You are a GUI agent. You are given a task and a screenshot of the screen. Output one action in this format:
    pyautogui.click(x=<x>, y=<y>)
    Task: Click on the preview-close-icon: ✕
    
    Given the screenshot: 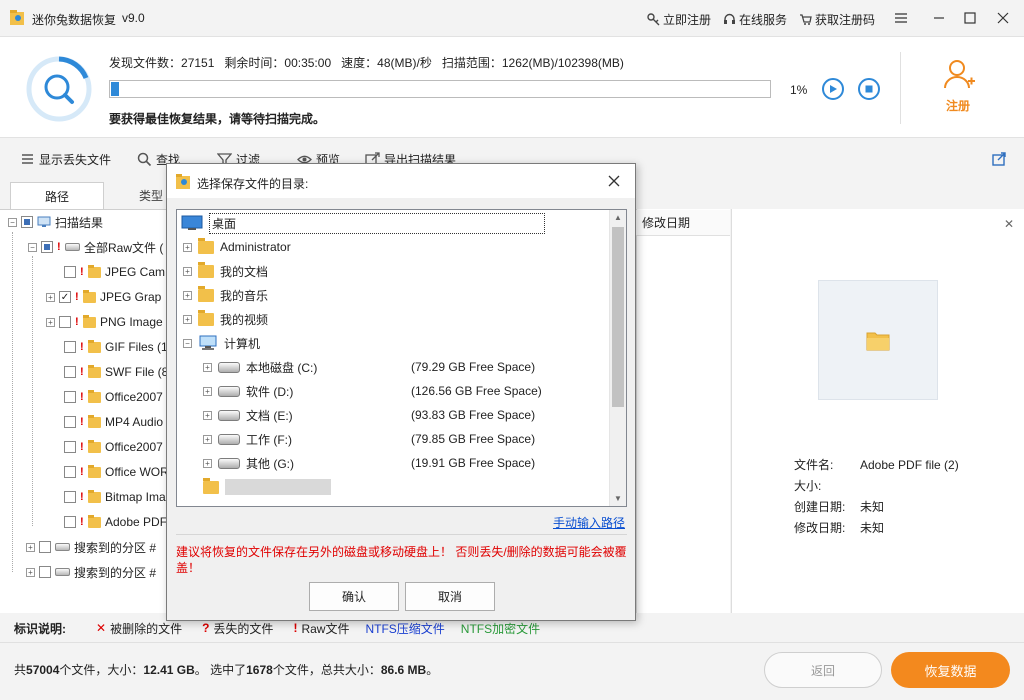 What is the action you would take?
    pyautogui.click(x=1009, y=224)
    